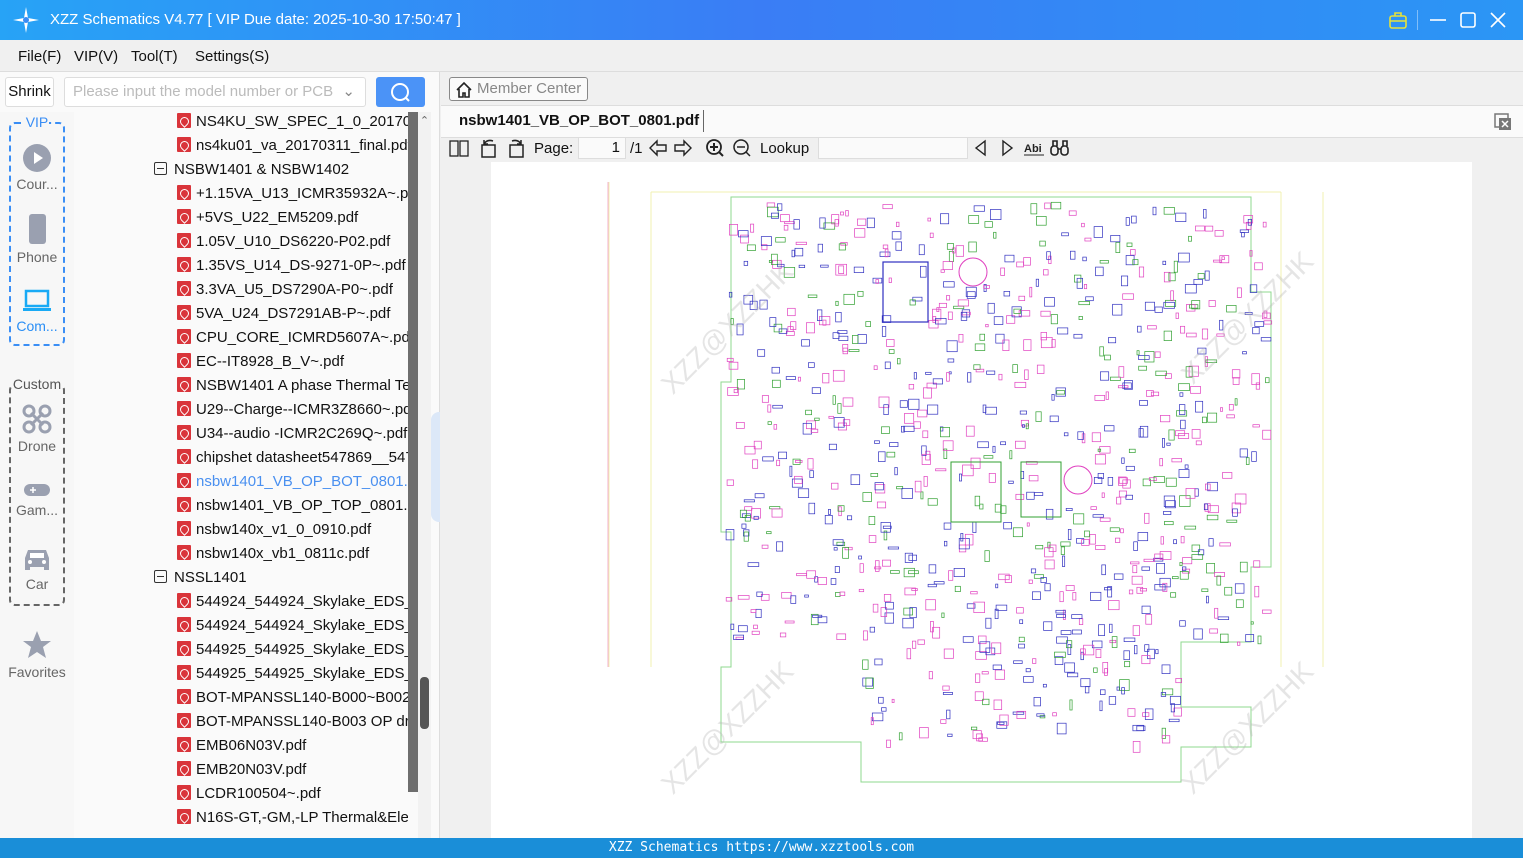 The width and height of the screenshot is (1523, 858). Describe the element at coordinates (1007, 149) in the screenshot. I see `find-next-icon` at that location.